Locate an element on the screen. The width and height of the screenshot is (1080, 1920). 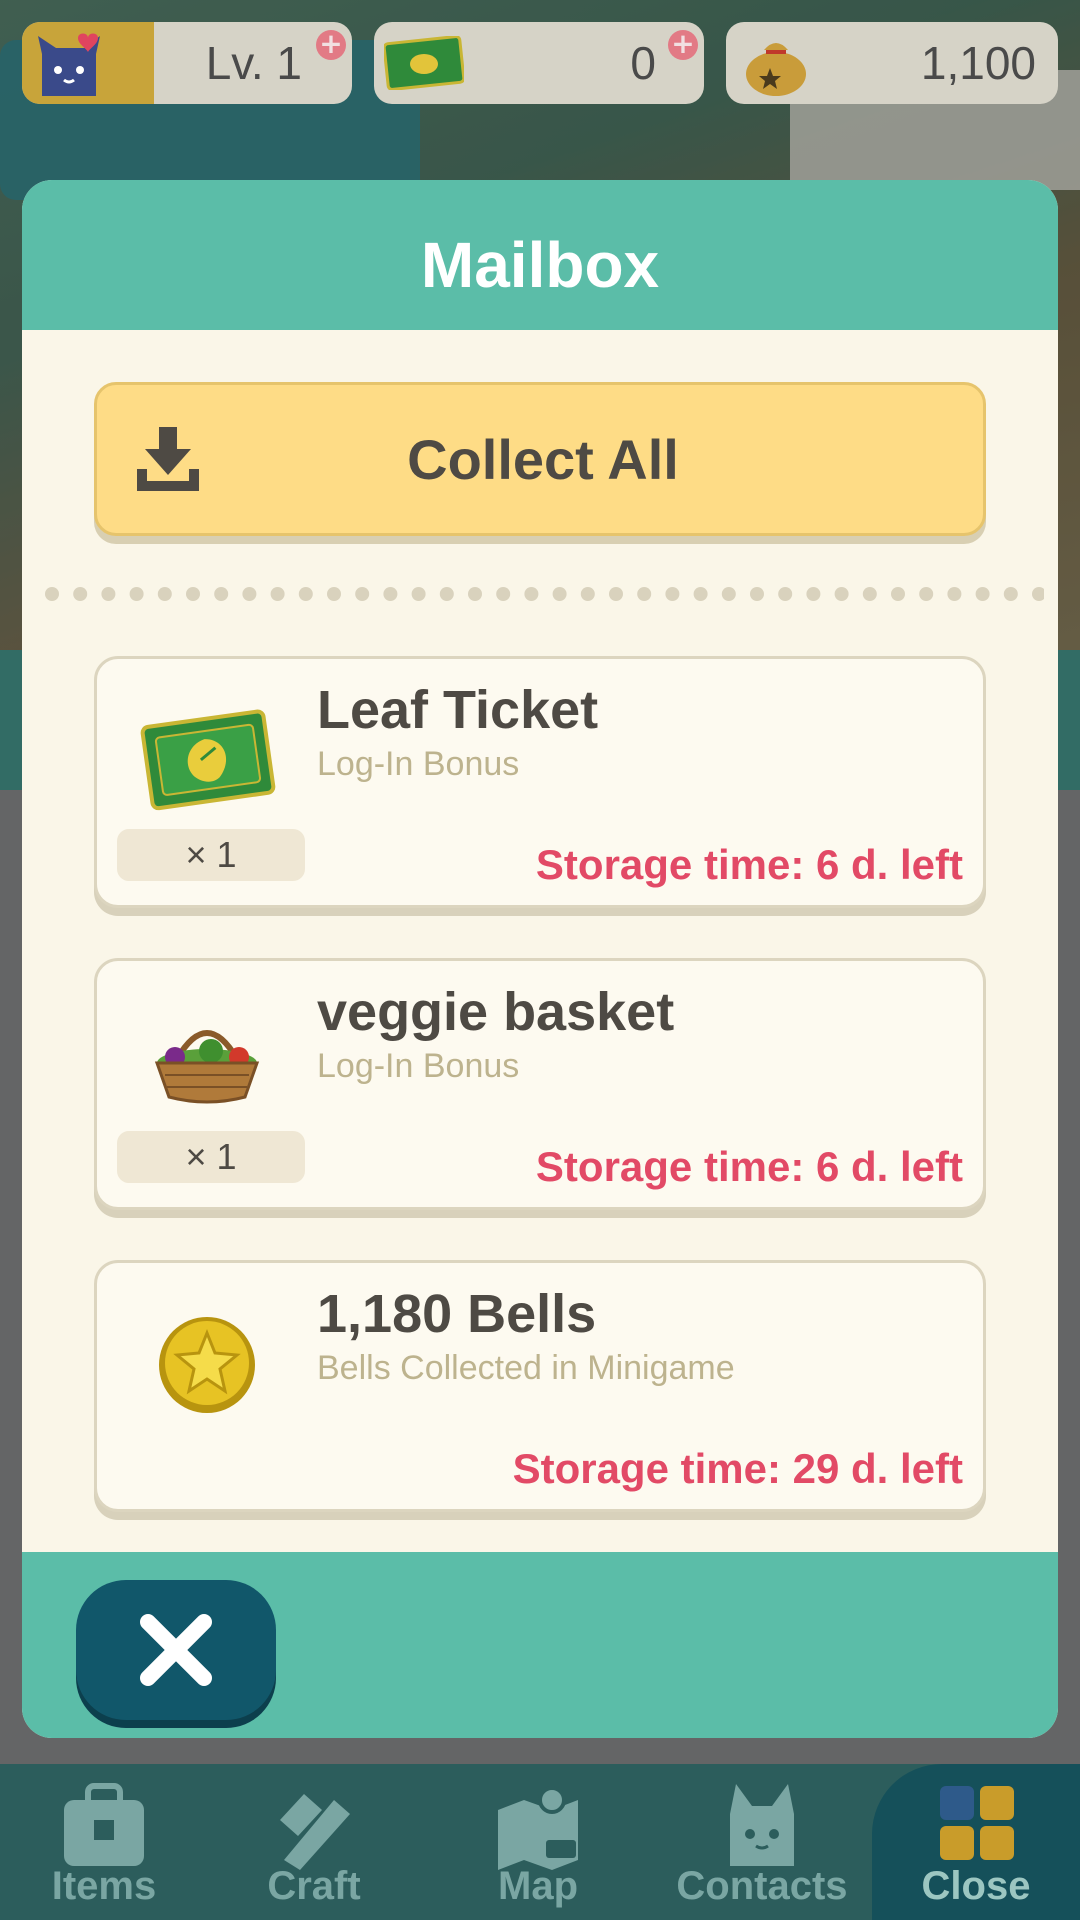
close-icon is located at coordinates (176, 1650).